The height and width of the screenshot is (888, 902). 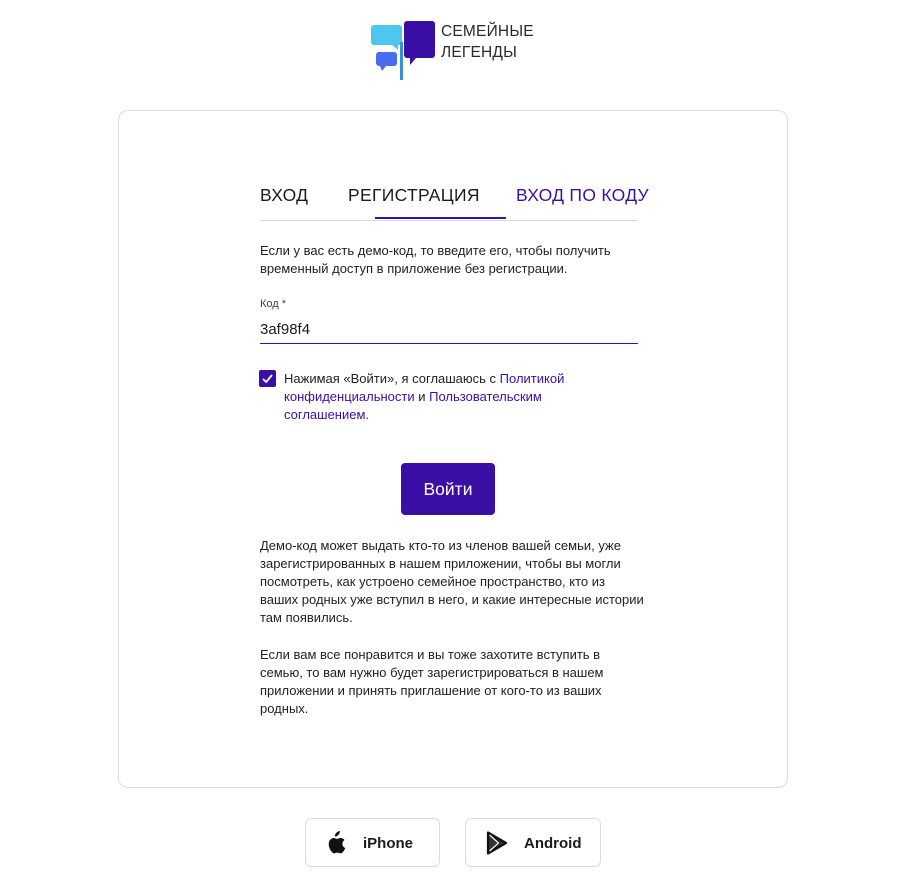 I want to click on logo-mark-icon, so click(x=404, y=51).